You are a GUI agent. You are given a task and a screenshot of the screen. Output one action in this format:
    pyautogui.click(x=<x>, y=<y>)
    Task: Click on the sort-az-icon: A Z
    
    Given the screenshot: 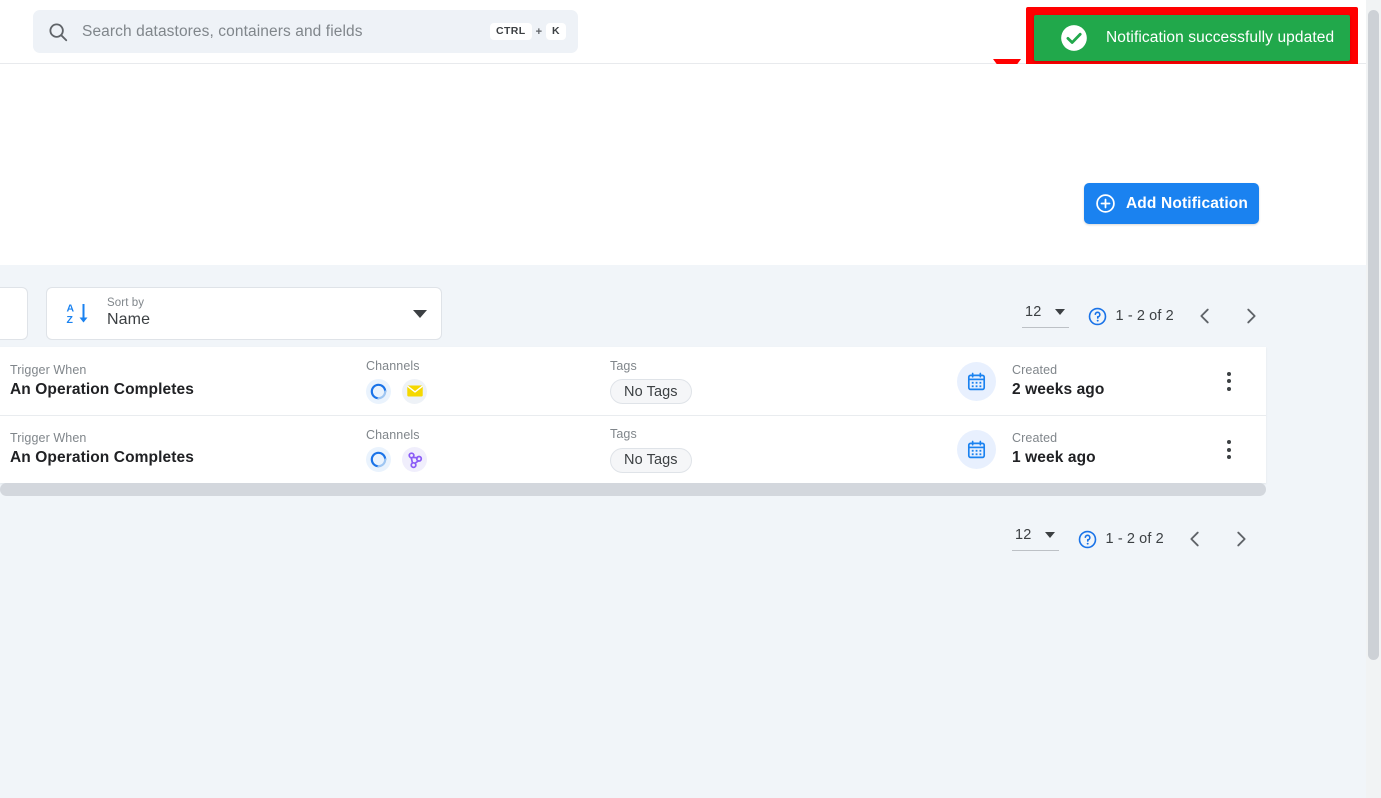 What is the action you would take?
    pyautogui.click(x=78, y=314)
    